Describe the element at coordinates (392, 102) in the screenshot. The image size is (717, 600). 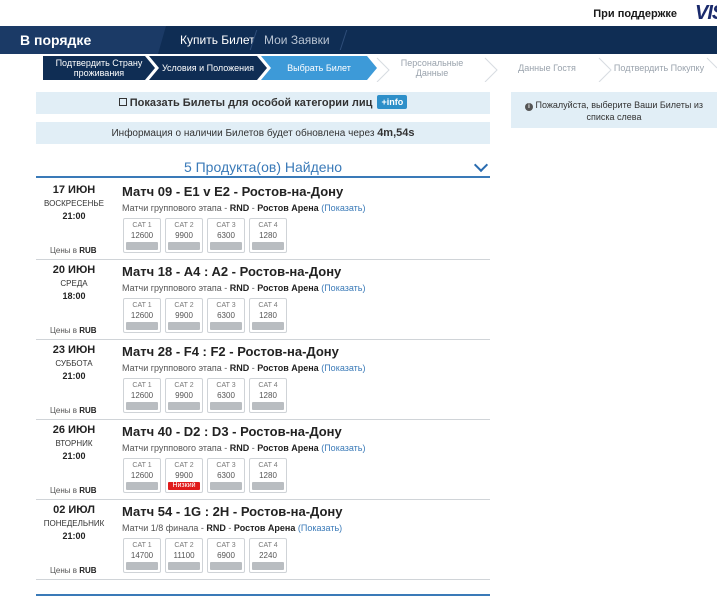
I see `info-button: +info` at that location.